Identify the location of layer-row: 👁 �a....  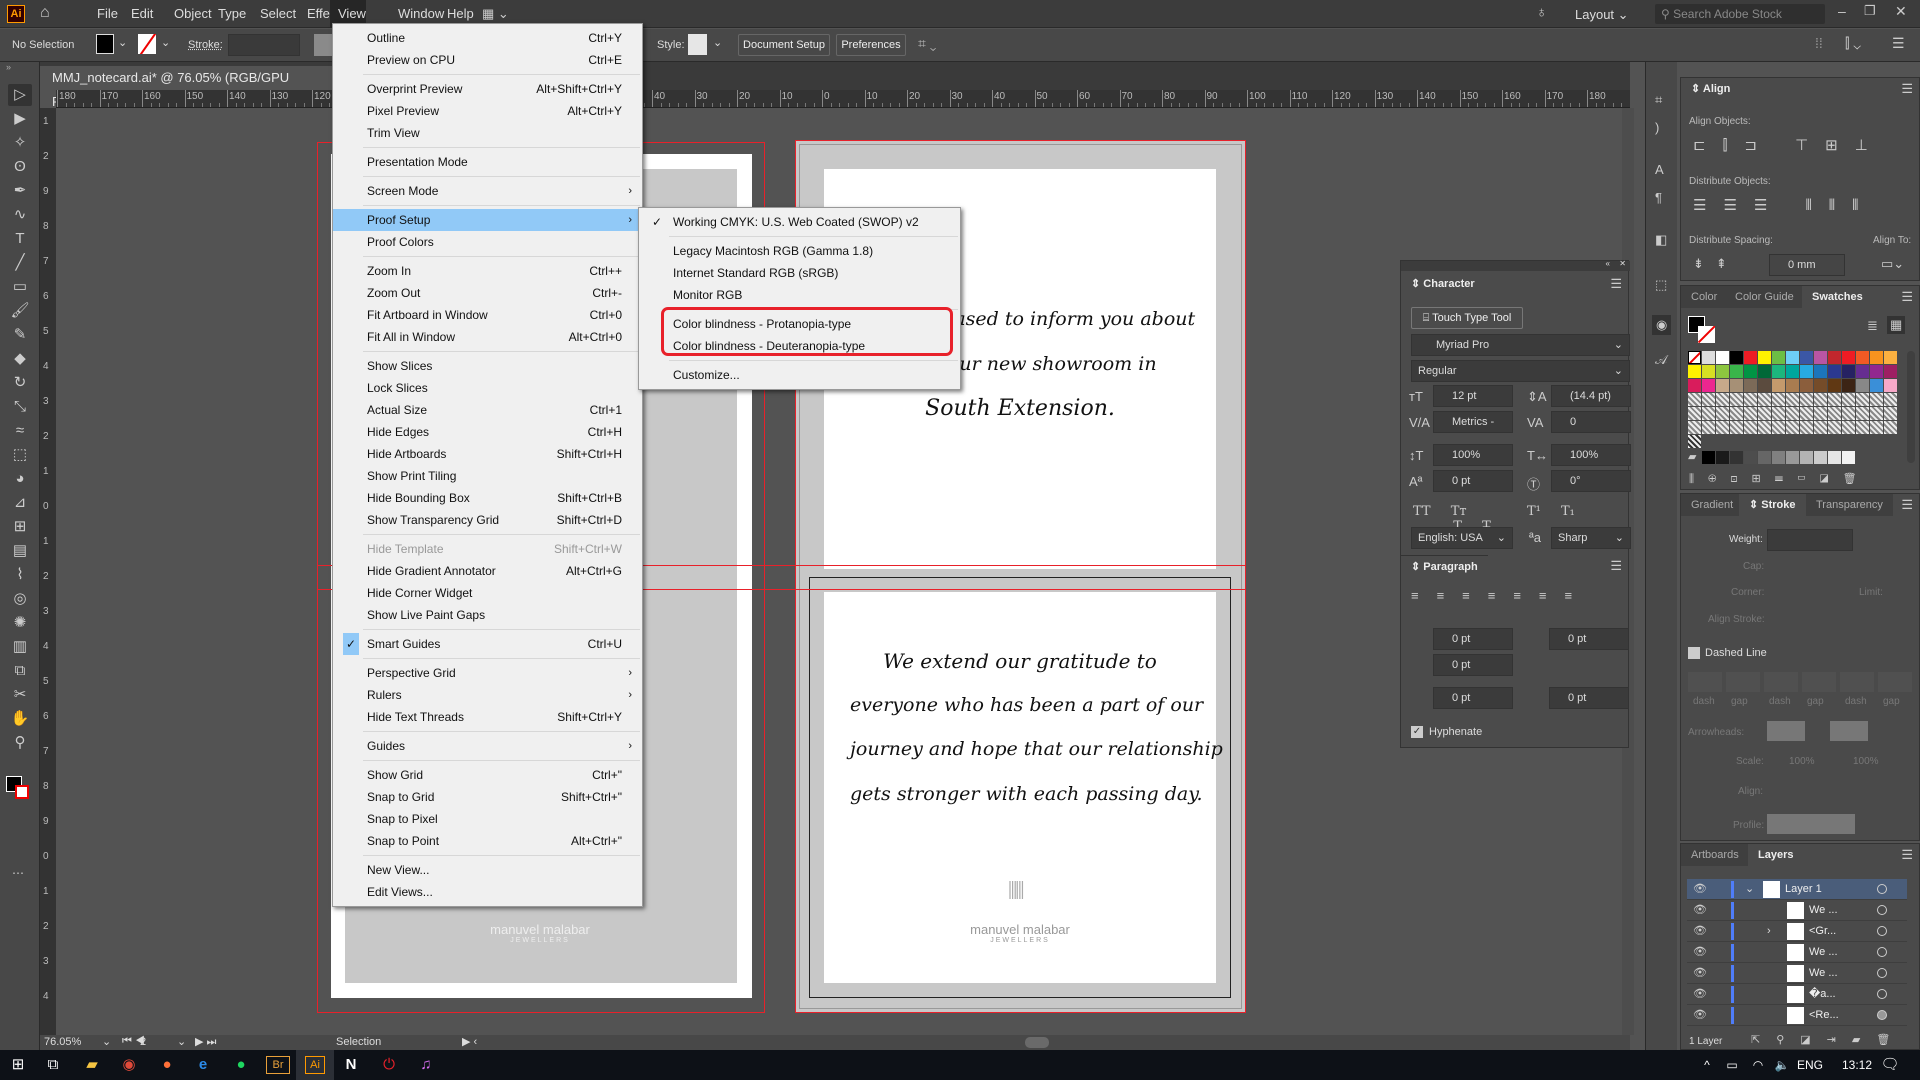
(1797, 994).